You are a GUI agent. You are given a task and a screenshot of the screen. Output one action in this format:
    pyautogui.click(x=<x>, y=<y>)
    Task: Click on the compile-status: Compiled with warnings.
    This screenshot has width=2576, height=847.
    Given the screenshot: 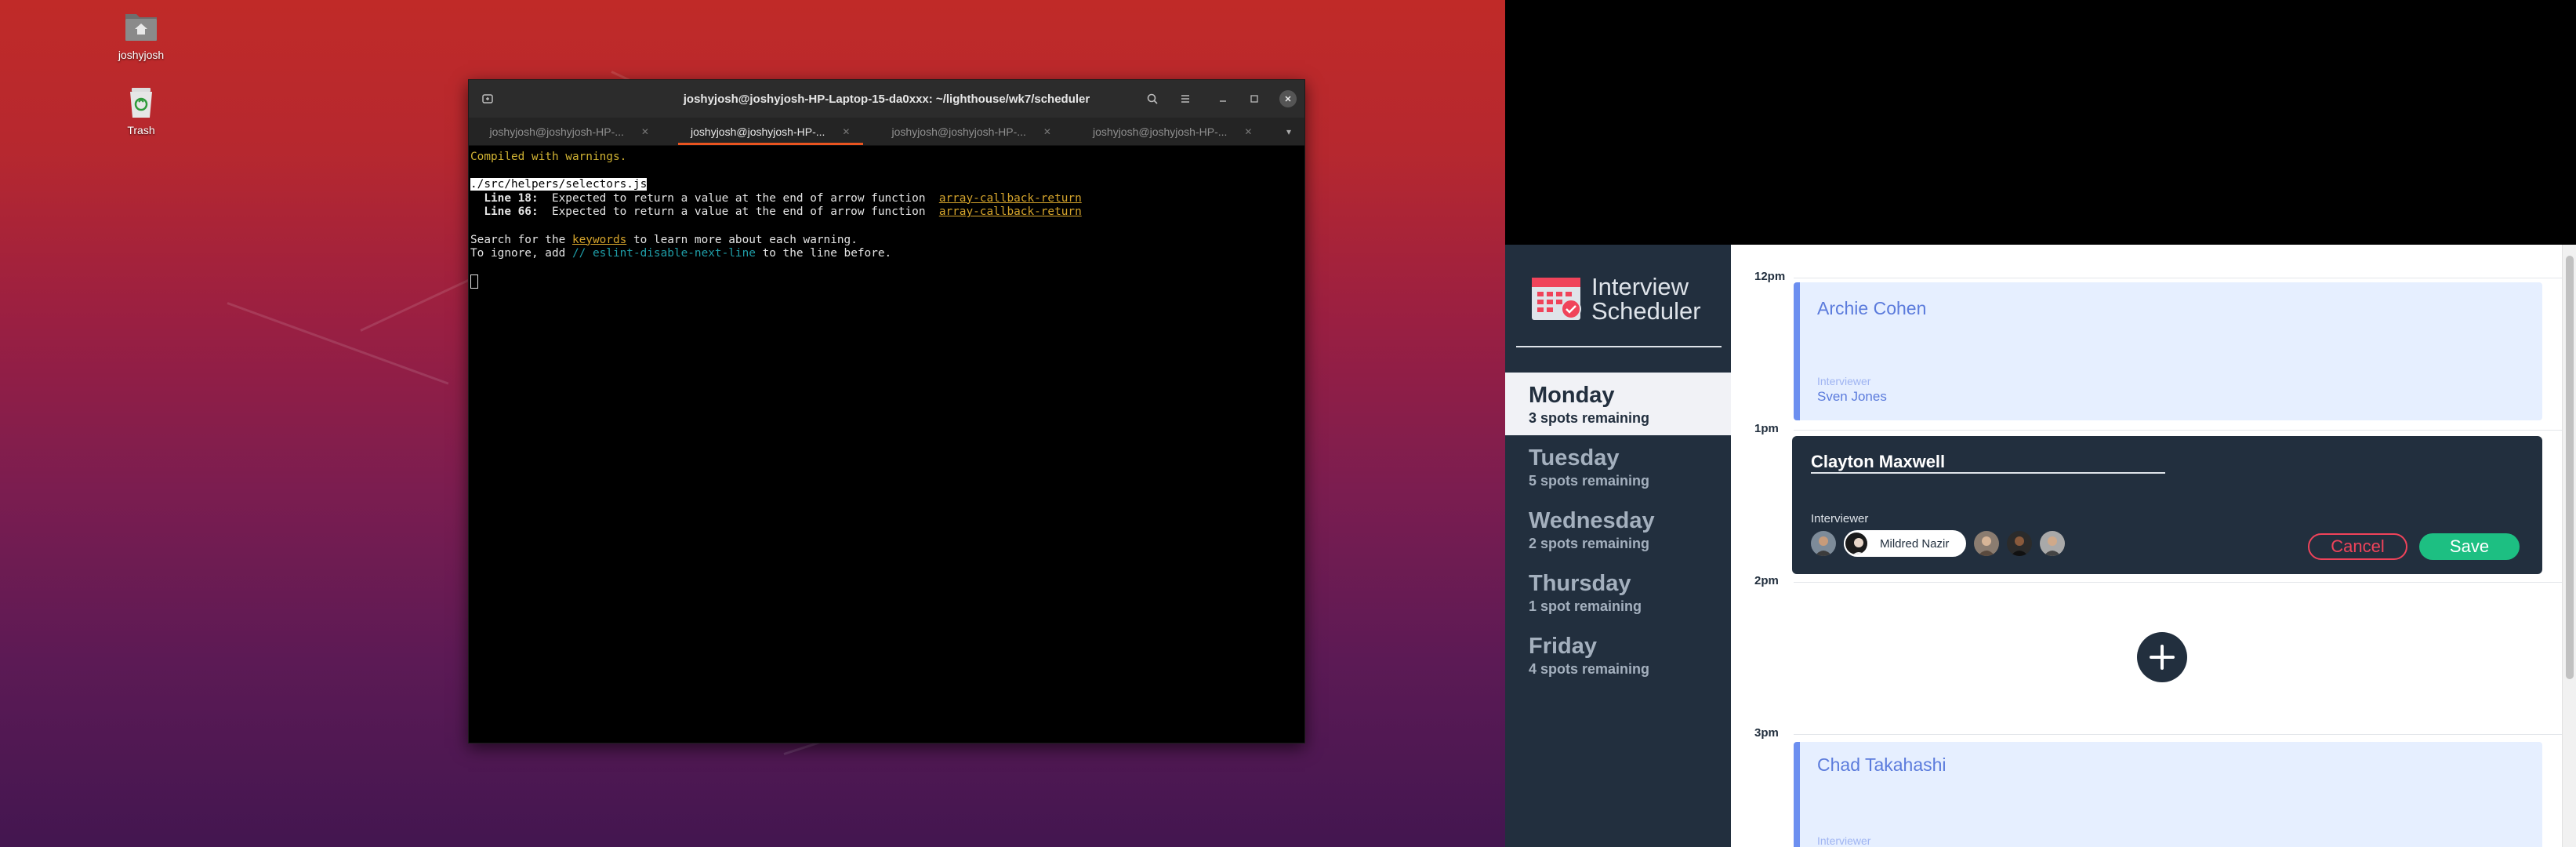 What is the action you would take?
    pyautogui.click(x=549, y=157)
    